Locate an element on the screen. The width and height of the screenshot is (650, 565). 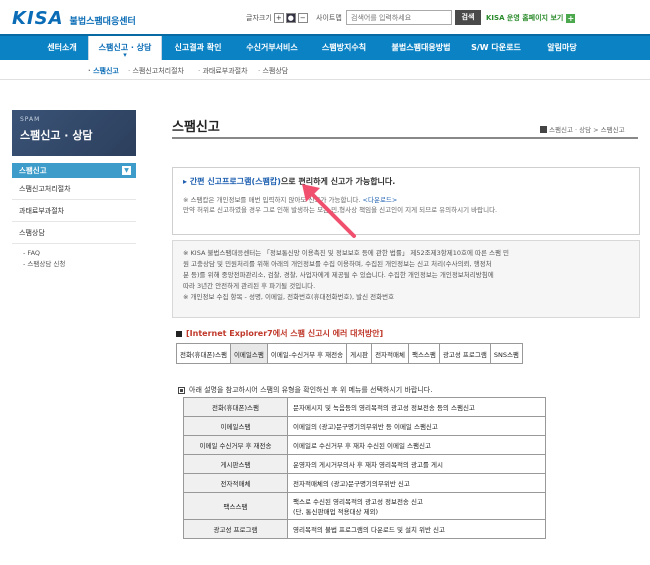
breadcrumb: 스팸신고 · 상담 > 스팸신고 is located at coordinates (582, 129).